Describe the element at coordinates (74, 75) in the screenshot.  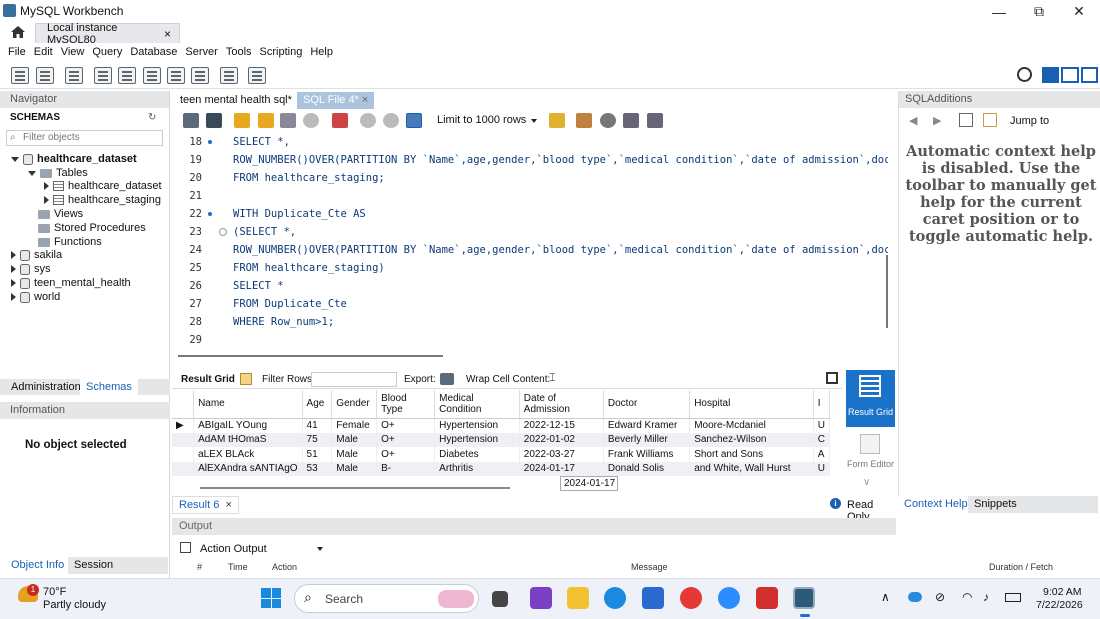
I see `inspector-icon` at that location.